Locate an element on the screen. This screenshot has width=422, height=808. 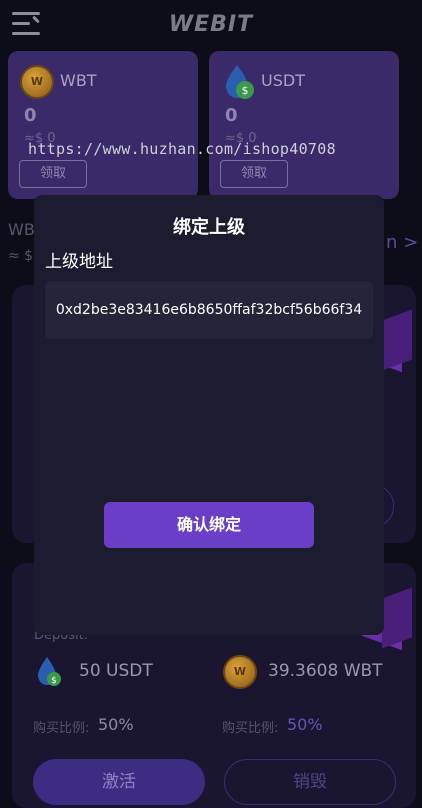
referrer-address-input: 0xd2be3e83416e6b8650ffaf32bcf56b66f34 is located at coordinates (209, 310).